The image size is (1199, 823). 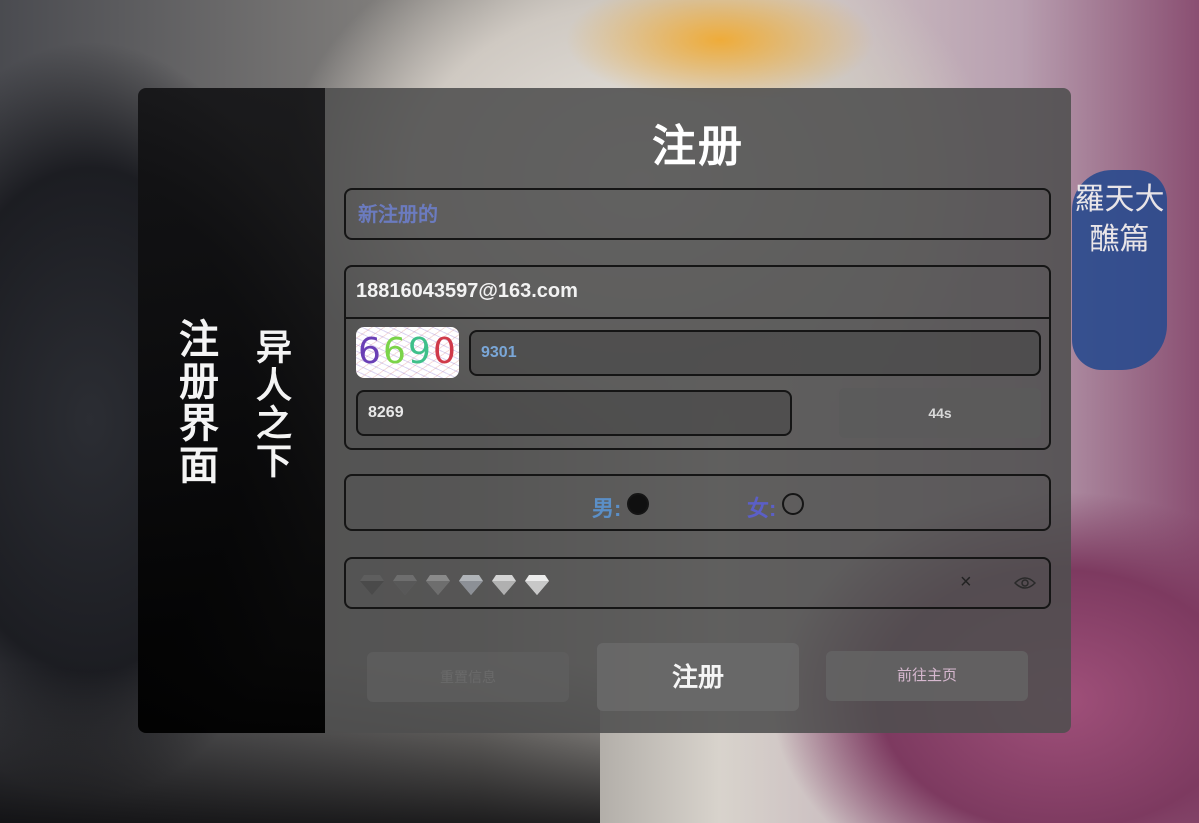 What do you see at coordinates (940, 413) in the screenshot?
I see `send-code-countdown-button: 44s` at bounding box center [940, 413].